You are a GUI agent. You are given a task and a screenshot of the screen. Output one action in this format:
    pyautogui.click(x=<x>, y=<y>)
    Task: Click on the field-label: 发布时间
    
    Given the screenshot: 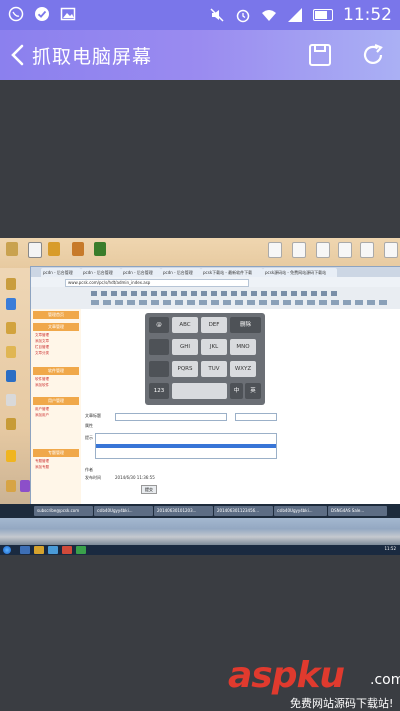 What is the action you would take?
    pyautogui.click(x=93, y=477)
    